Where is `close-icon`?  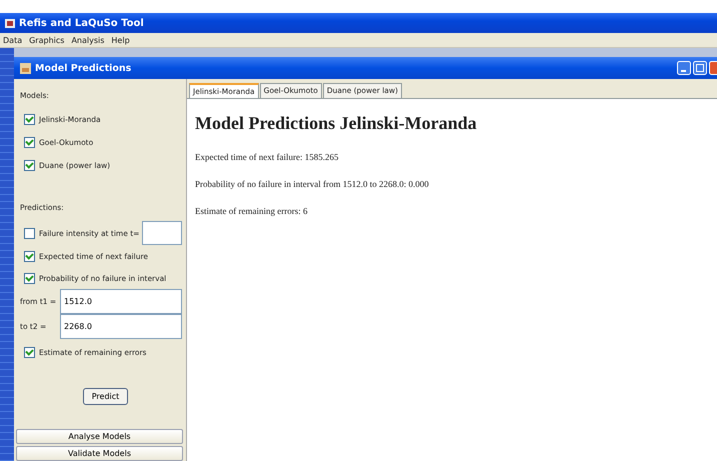 close-icon is located at coordinates (713, 68).